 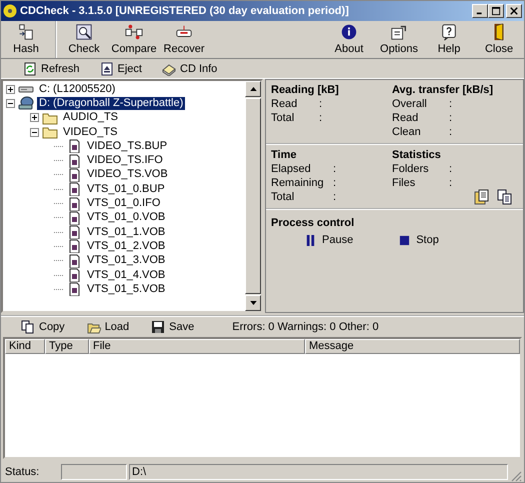 I want to click on section-heading: Statistics, so click(x=417, y=155).